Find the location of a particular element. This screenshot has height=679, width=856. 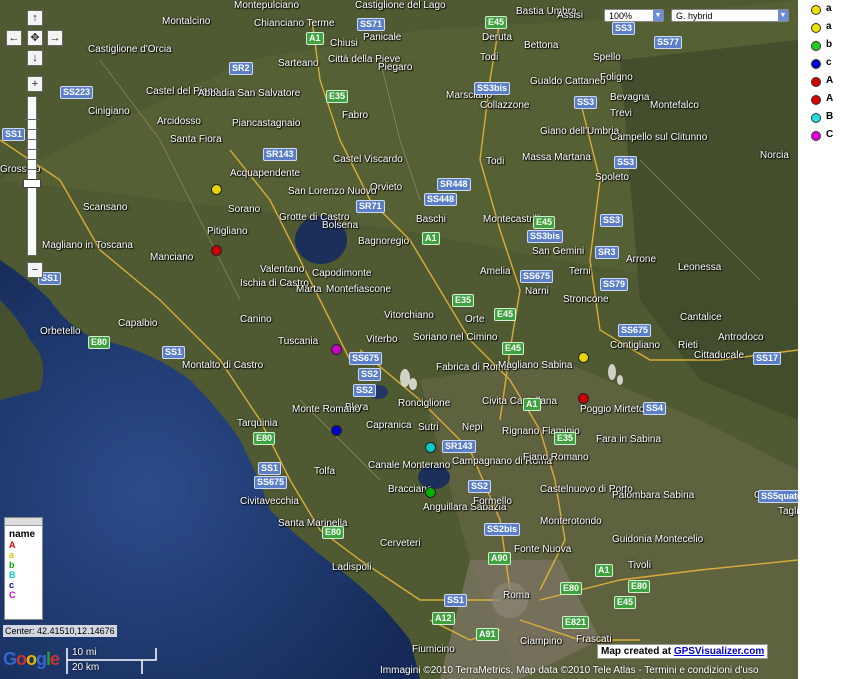

place-label: Fara in Sabina is located at coordinates (629, 439).